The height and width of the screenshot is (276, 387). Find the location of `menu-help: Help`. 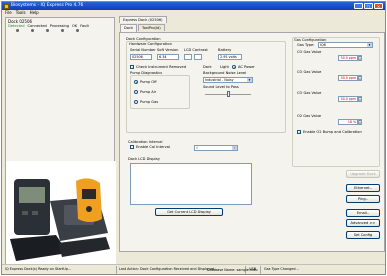

menu-help: Help is located at coordinates (34, 13).